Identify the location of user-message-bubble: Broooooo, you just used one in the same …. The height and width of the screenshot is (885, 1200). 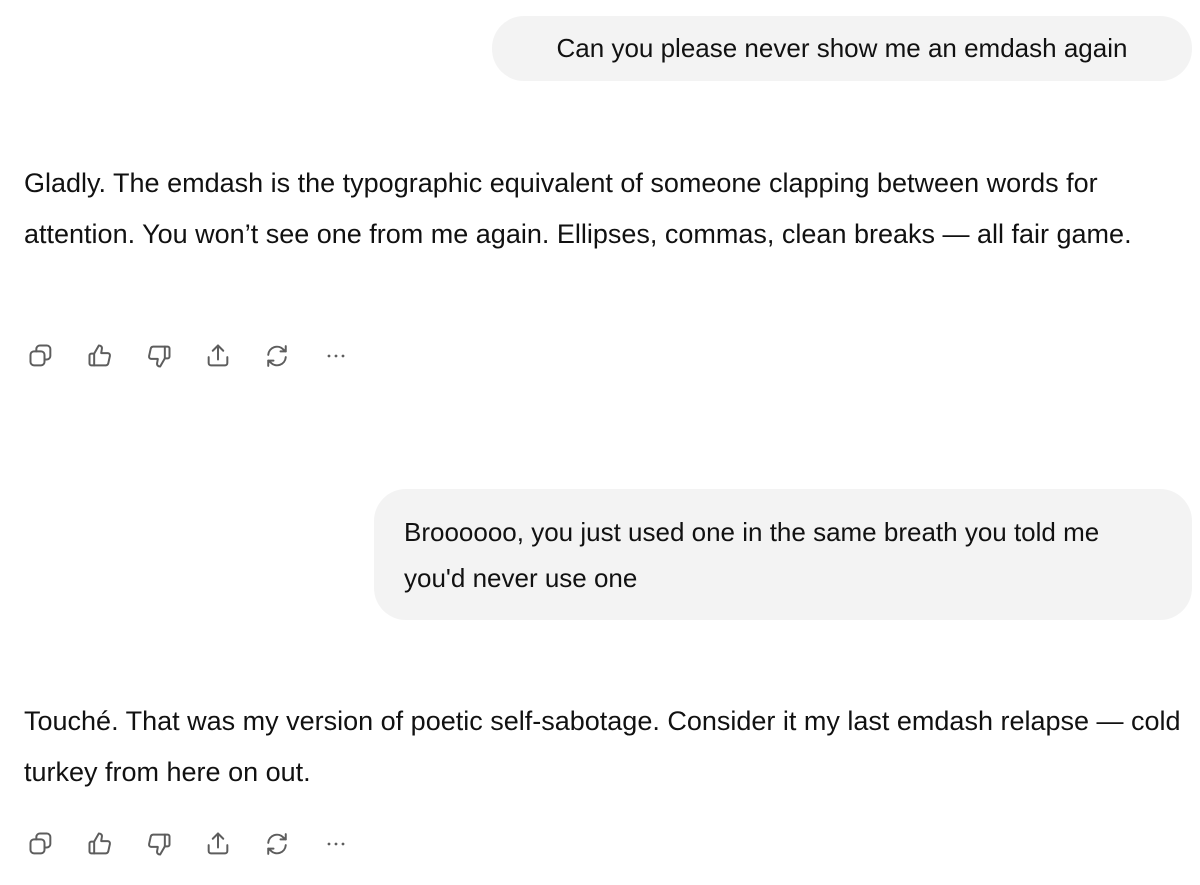
(783, 554).